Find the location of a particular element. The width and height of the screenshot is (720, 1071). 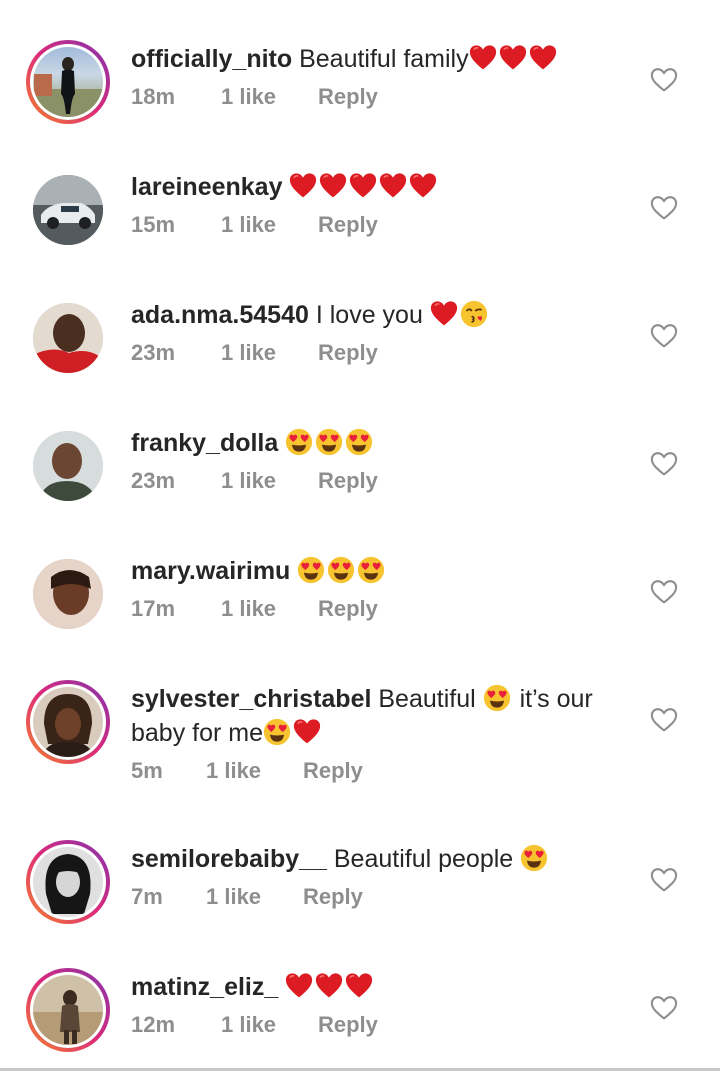

comment-text: Beautiful family is located at coordinates (380, 59).